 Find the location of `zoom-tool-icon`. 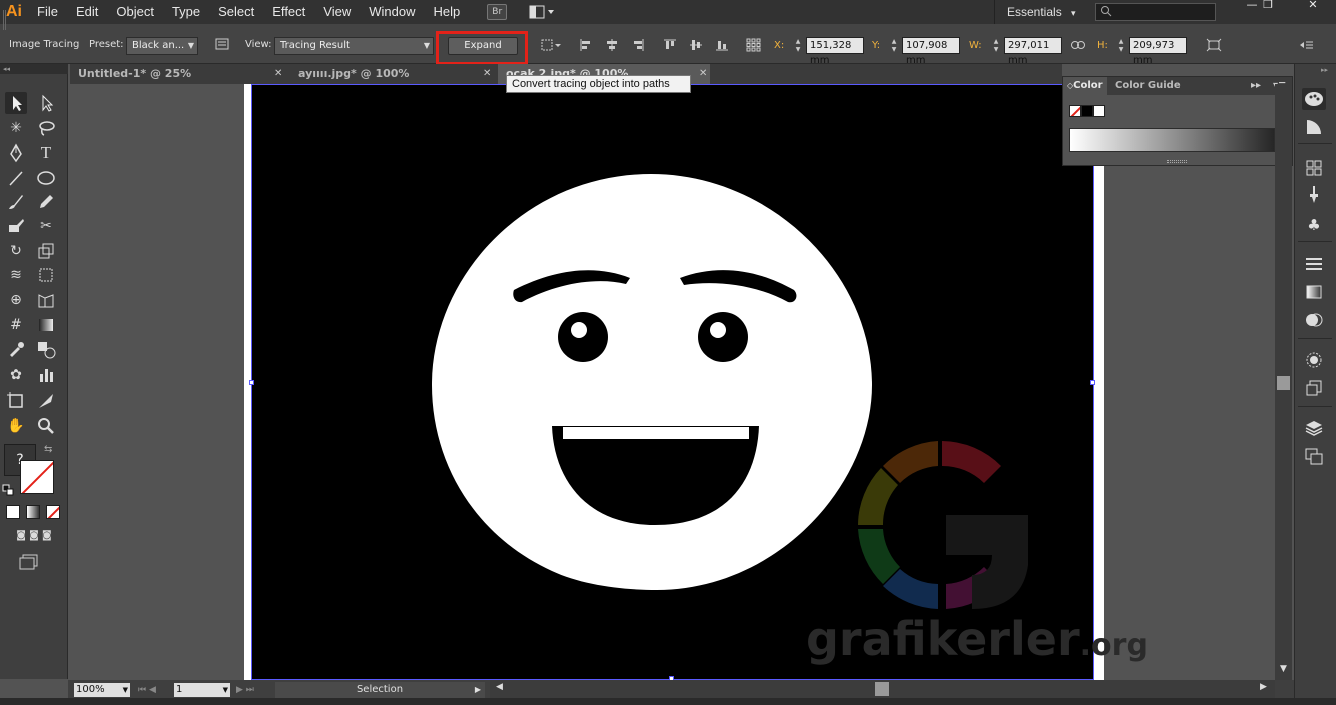

zoom-tool-icon is located at coordinates (46, 426).